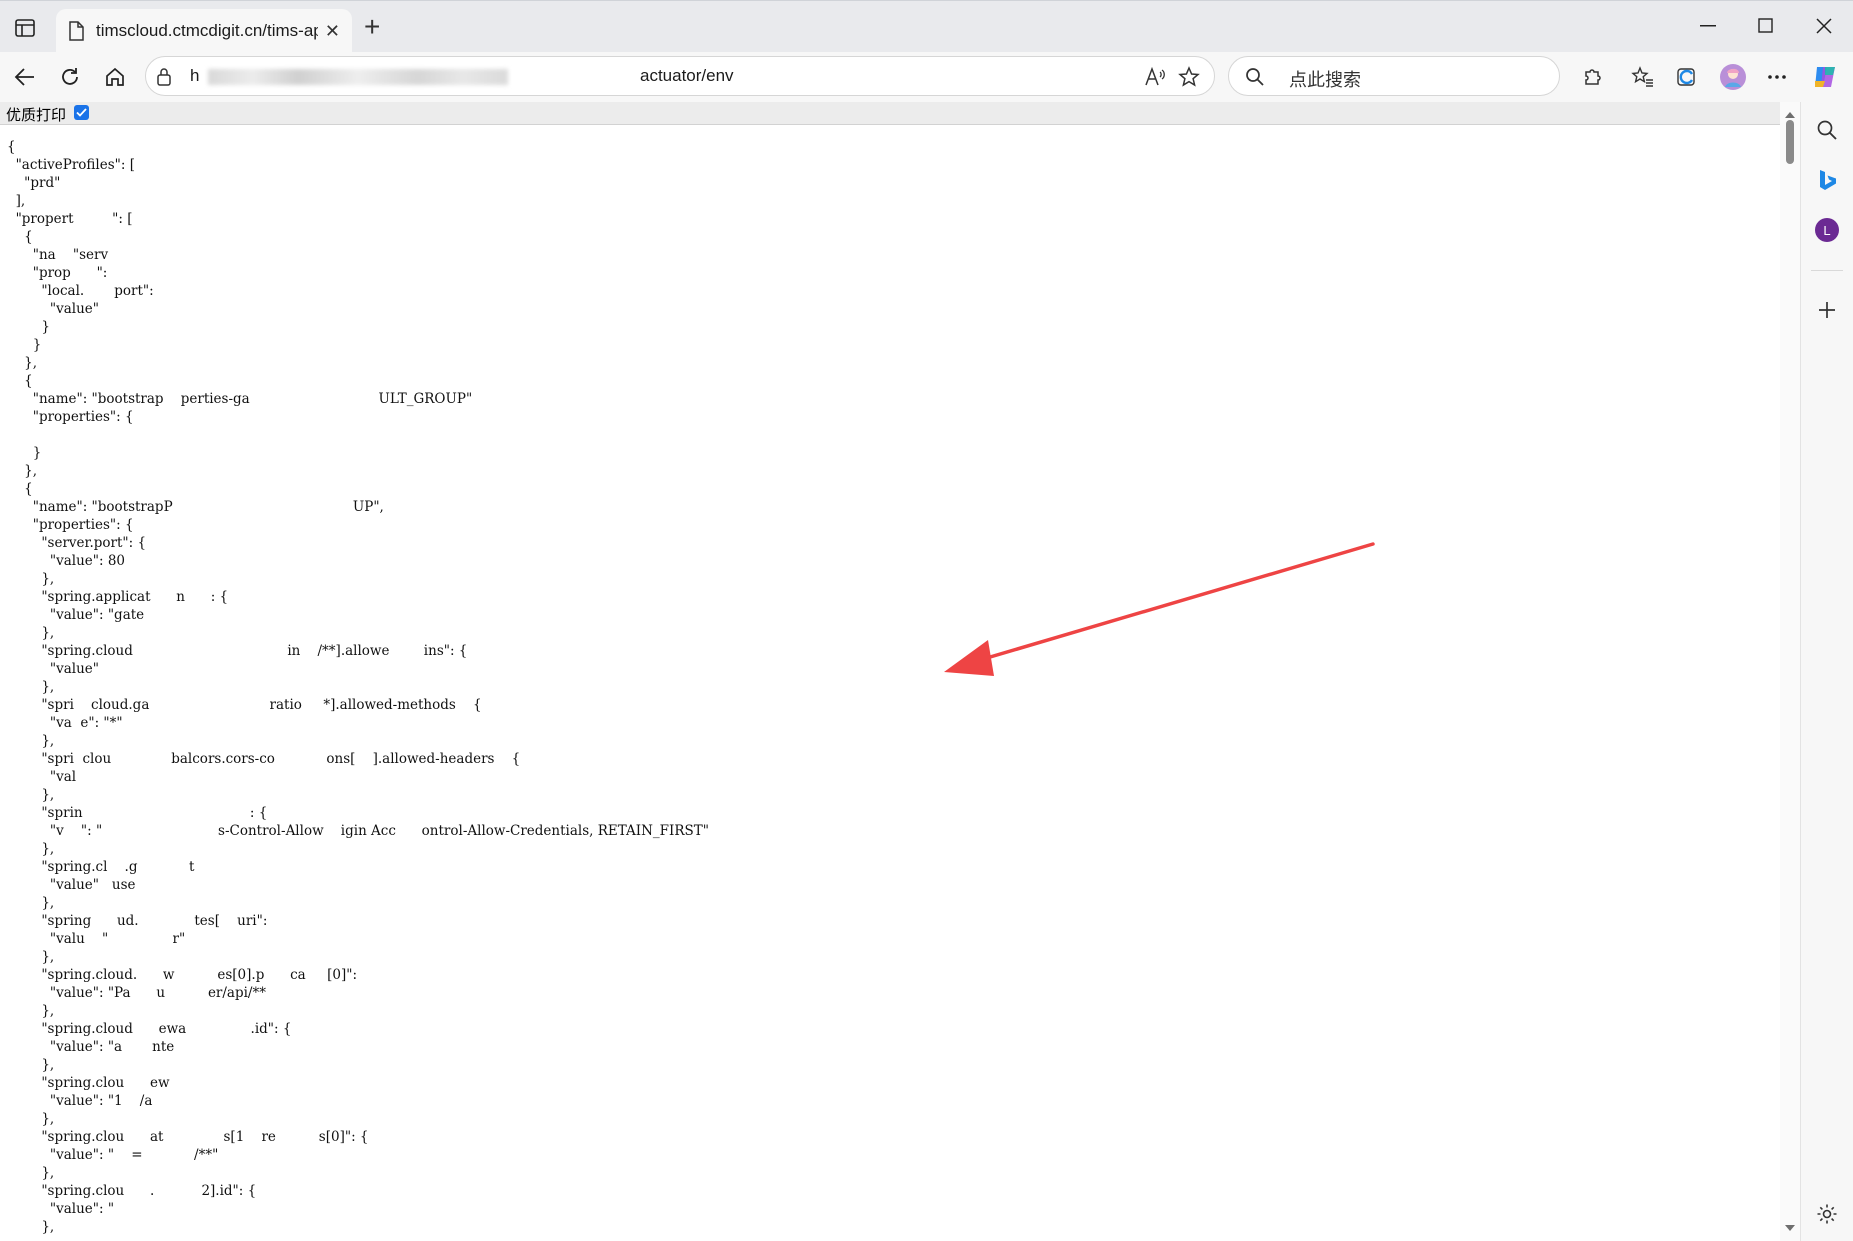 This screenshot has height=1241, width=1853. What do you see at coordinates (1827, 130) in the screenshot?
I see `sidebar-search-icon` at bounding box center [1827, 130].